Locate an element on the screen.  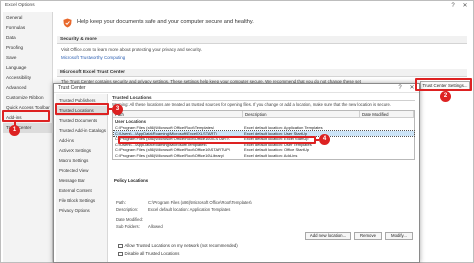
tc-item-activex-settings: ActiveX Settings is located at coordinates (82, 151).